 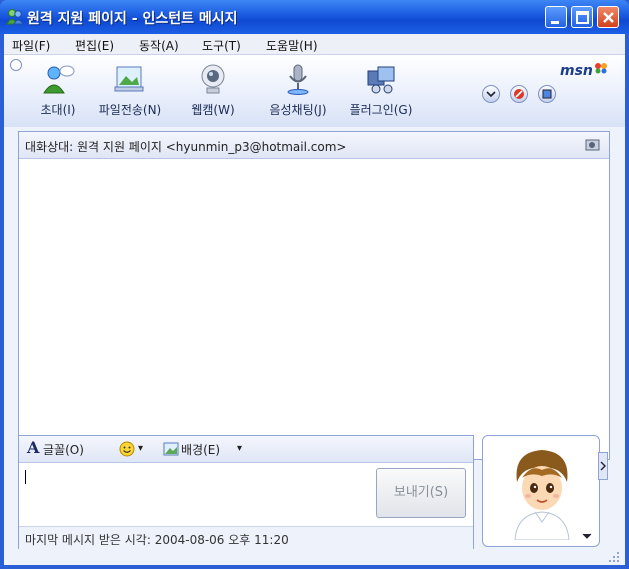 What do you see at coordinates (221, 45) in the screenshot?
I see `menu-tools: 도구(T)` at bounding box center [221, 45].